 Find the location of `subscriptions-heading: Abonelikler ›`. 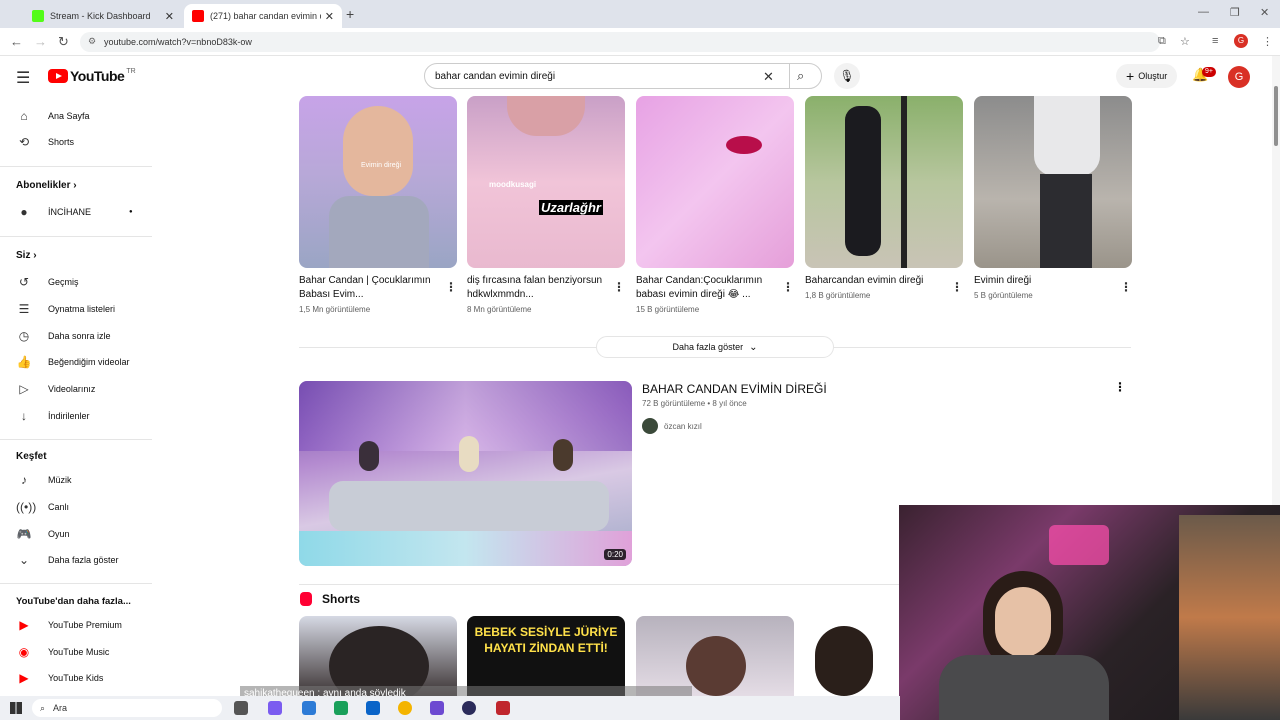

subscriptions-heading: Abonelikler › is located at coordinates (46, 185).